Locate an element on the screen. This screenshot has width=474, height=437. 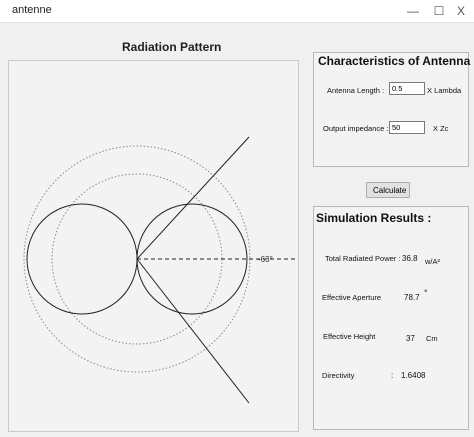
angle-label: -63° is located at coordinates (265, 259).